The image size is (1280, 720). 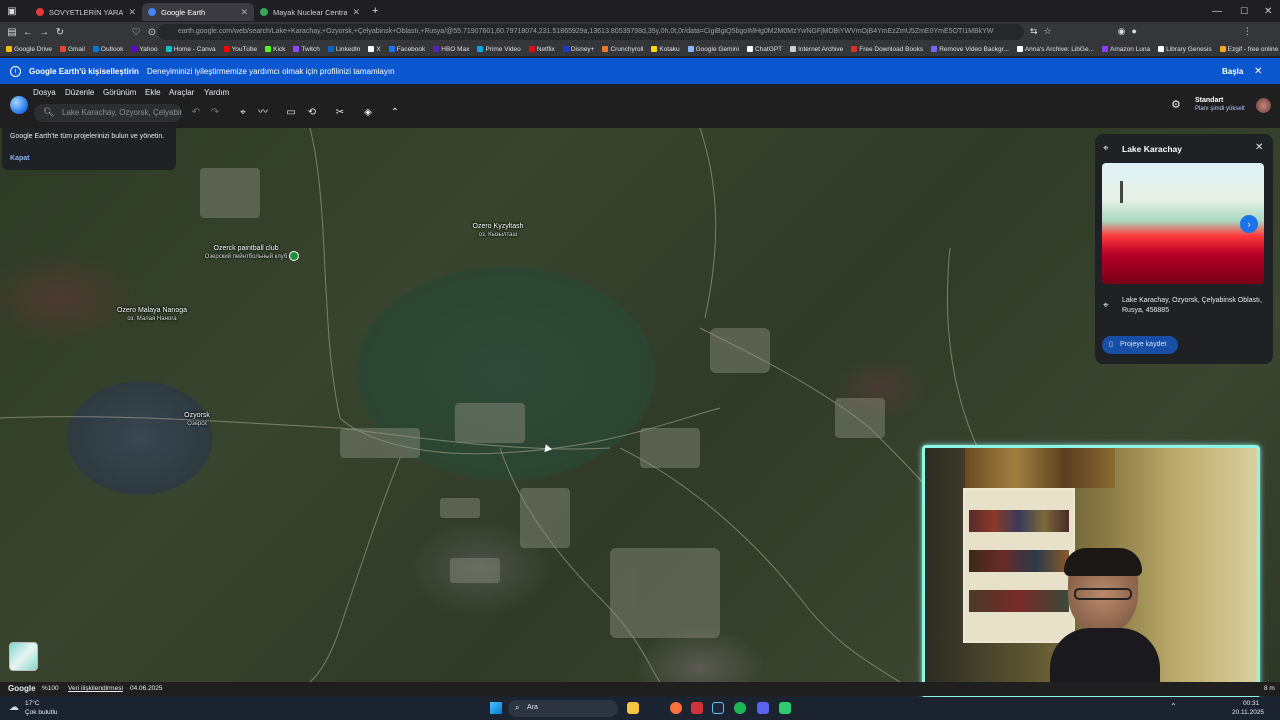 I want to click on menu-item: Ekle, so click(x=153, y=92).